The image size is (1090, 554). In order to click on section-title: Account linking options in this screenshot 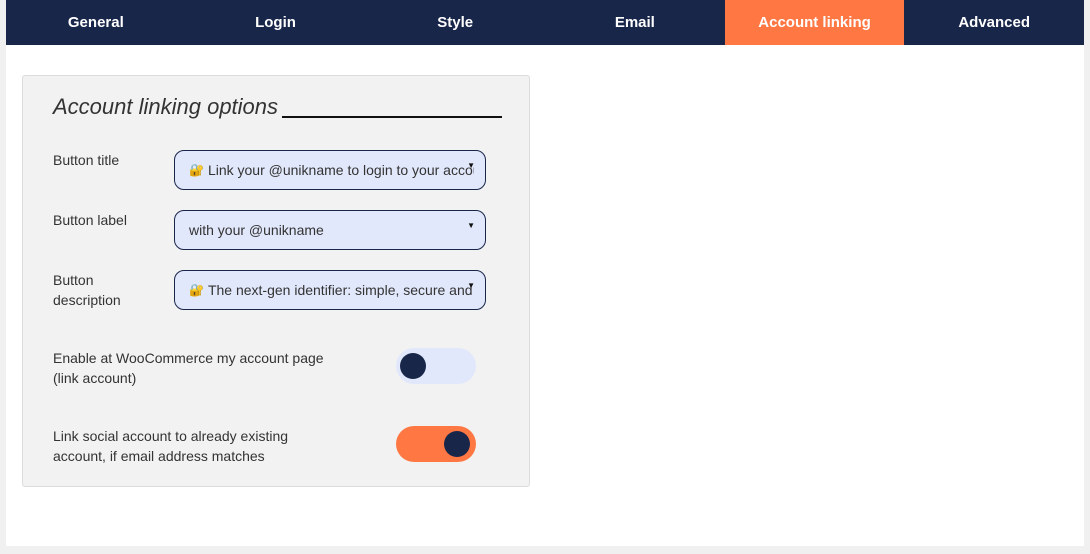, I will do `click(278, 107)`.